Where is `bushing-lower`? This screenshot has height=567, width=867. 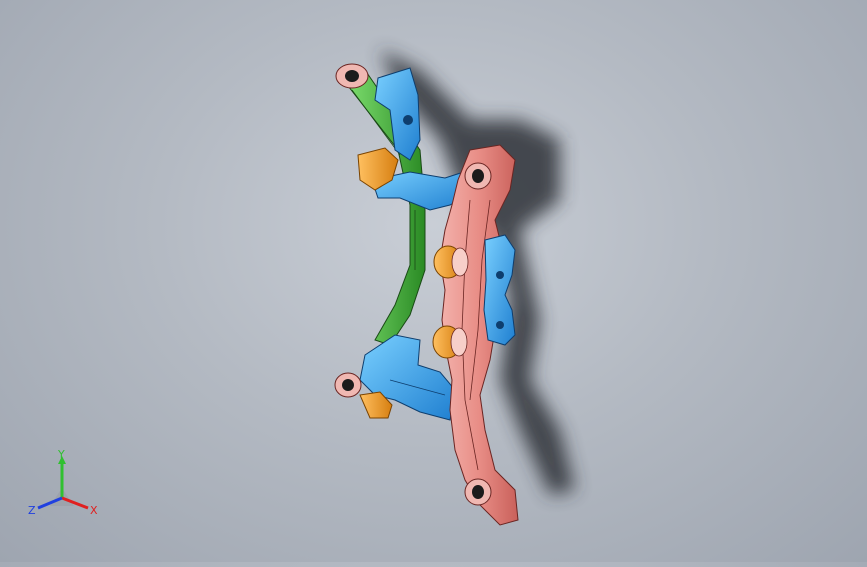
bushing-lower is located at coordinates (450, 342).